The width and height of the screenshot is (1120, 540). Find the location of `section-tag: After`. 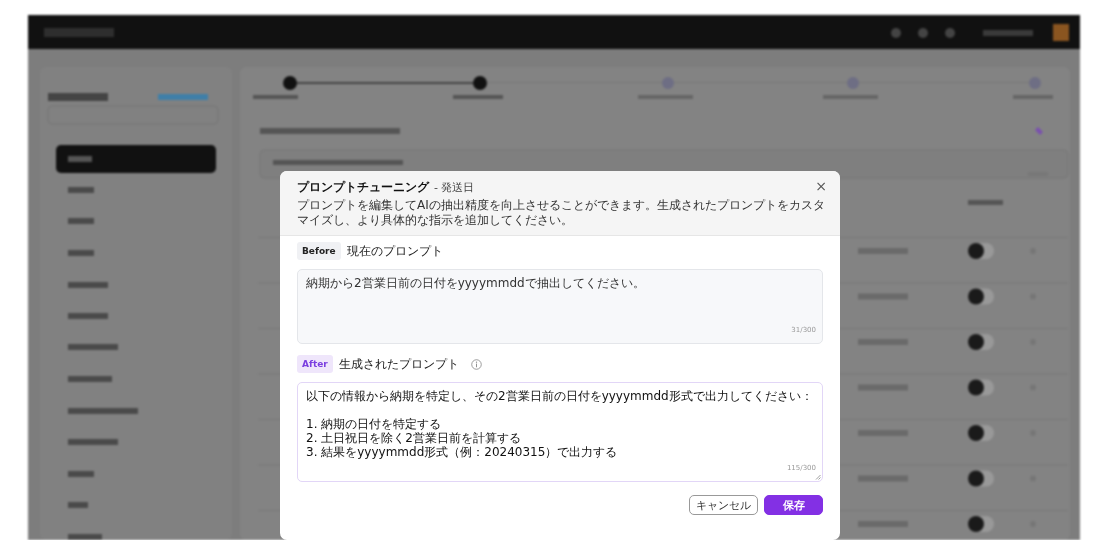

section-tag: After is located at coordinates (315, 364).